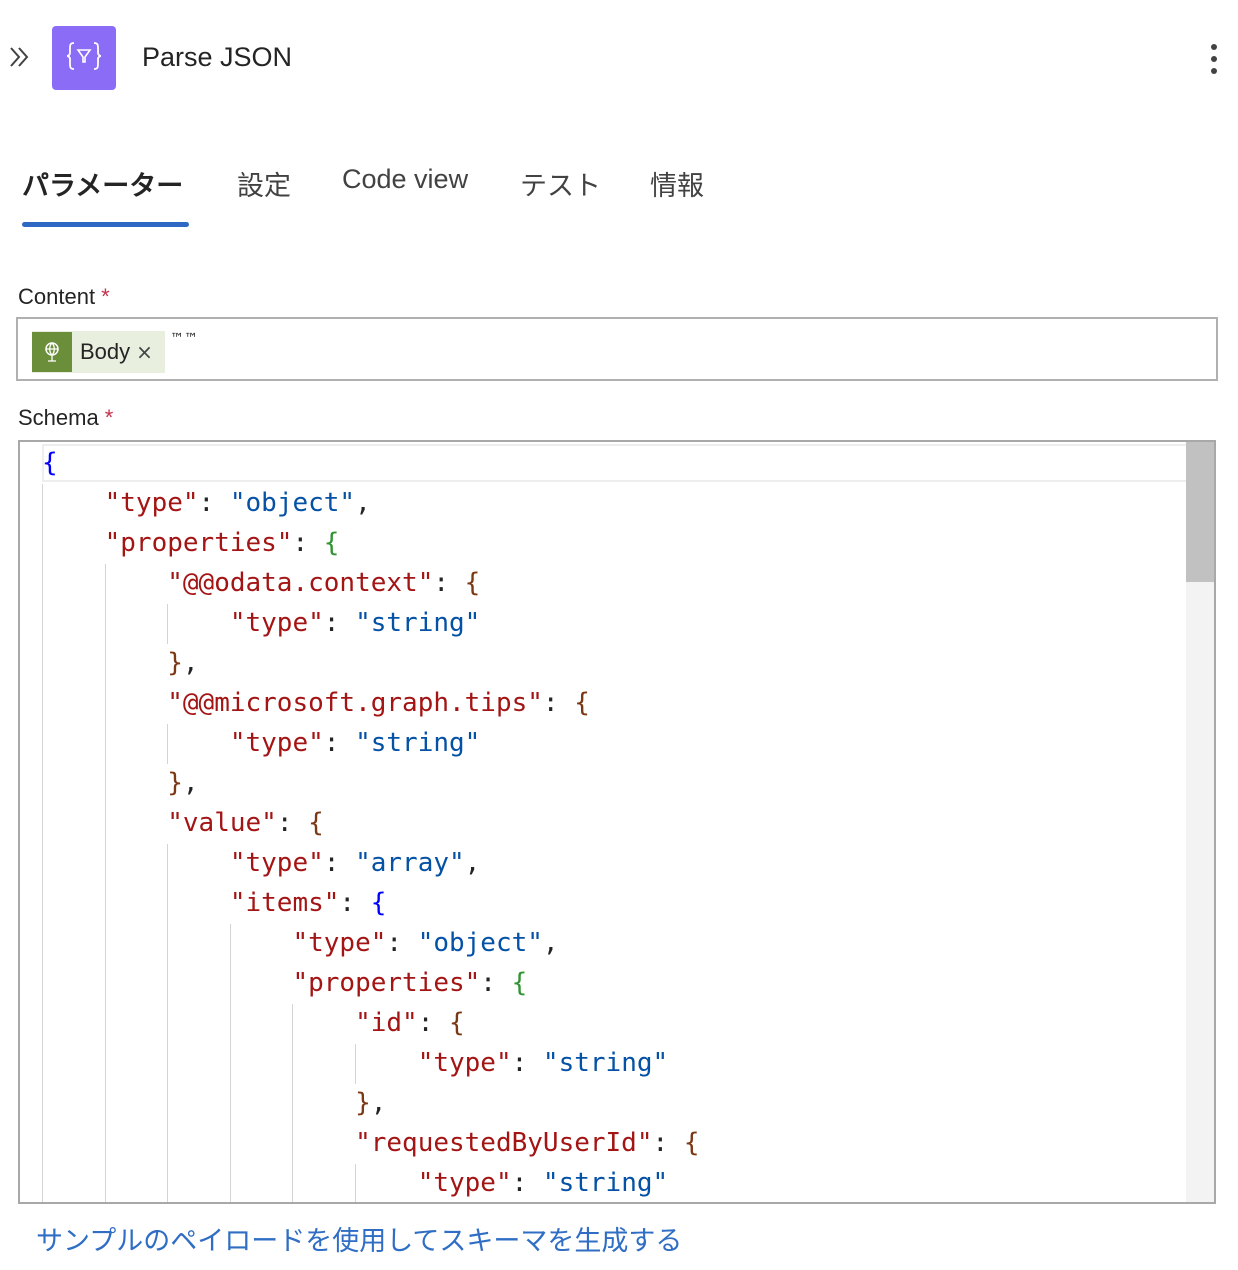 This screenshot has height=1270, width=1238. Describe the element at coordinates (264, 183) in the screenshot. I see `tab-settings: 設定` at that location.